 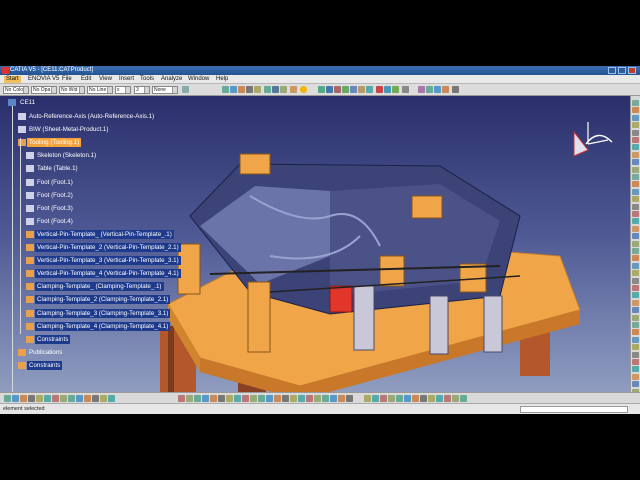 What do you see at coordinates (171, 79) in the screenshot?
I see `menu-analyze: Analyze` at bounding box center [171, 79].